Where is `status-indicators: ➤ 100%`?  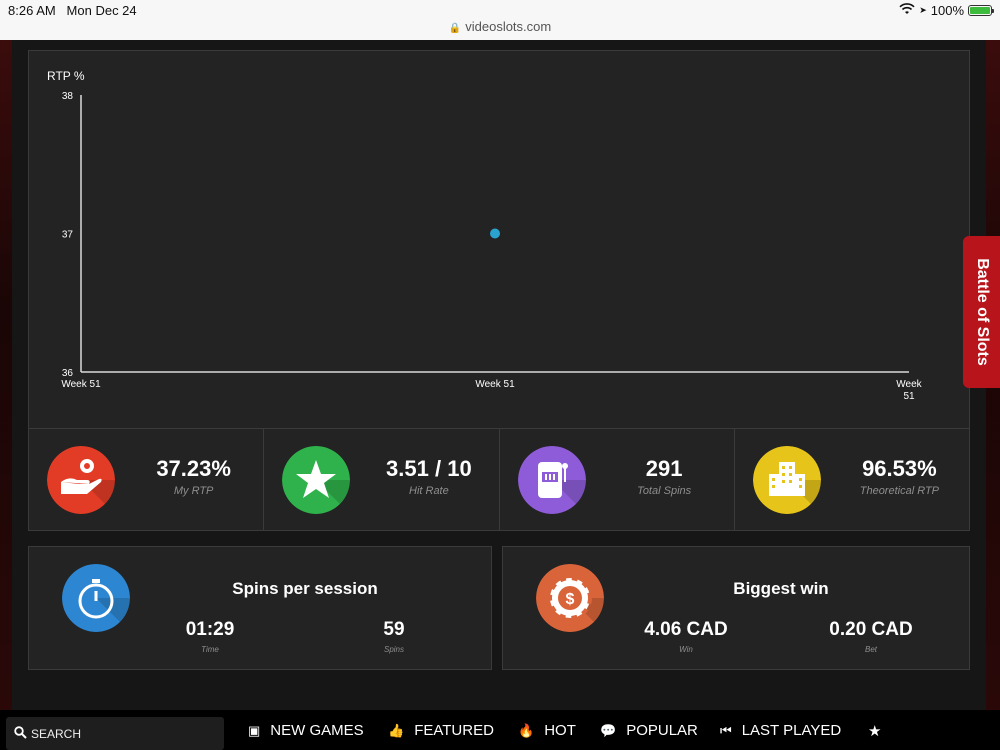 status-indicators: ➤ 100% is located at coordinates (946, 10).